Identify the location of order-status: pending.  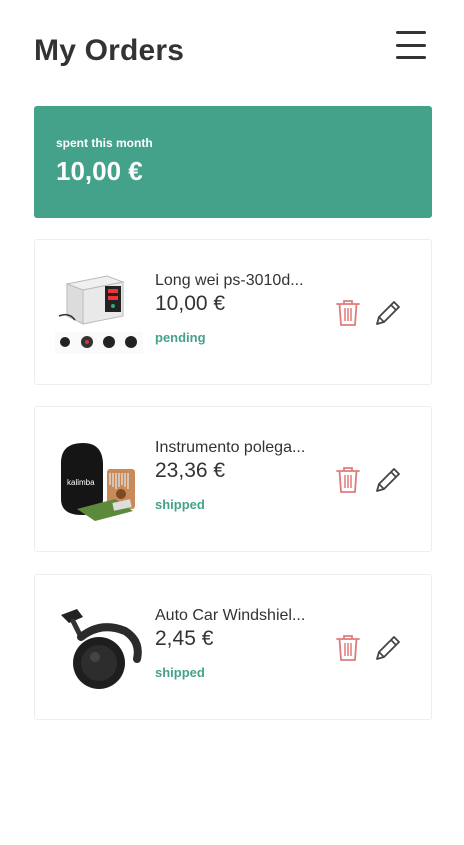
(180, 337).